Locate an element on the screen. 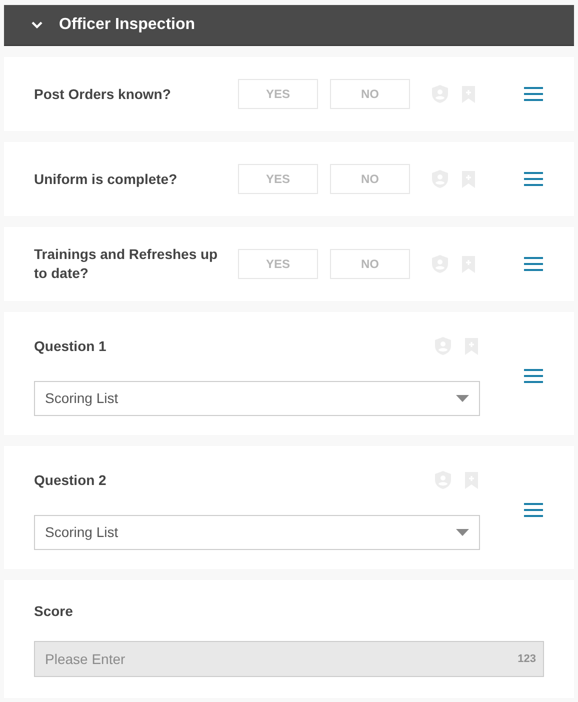 Image resolution: width=578 pixels, height=702 pixels. question-label: Question 1 is located at coordinates (70, 346).